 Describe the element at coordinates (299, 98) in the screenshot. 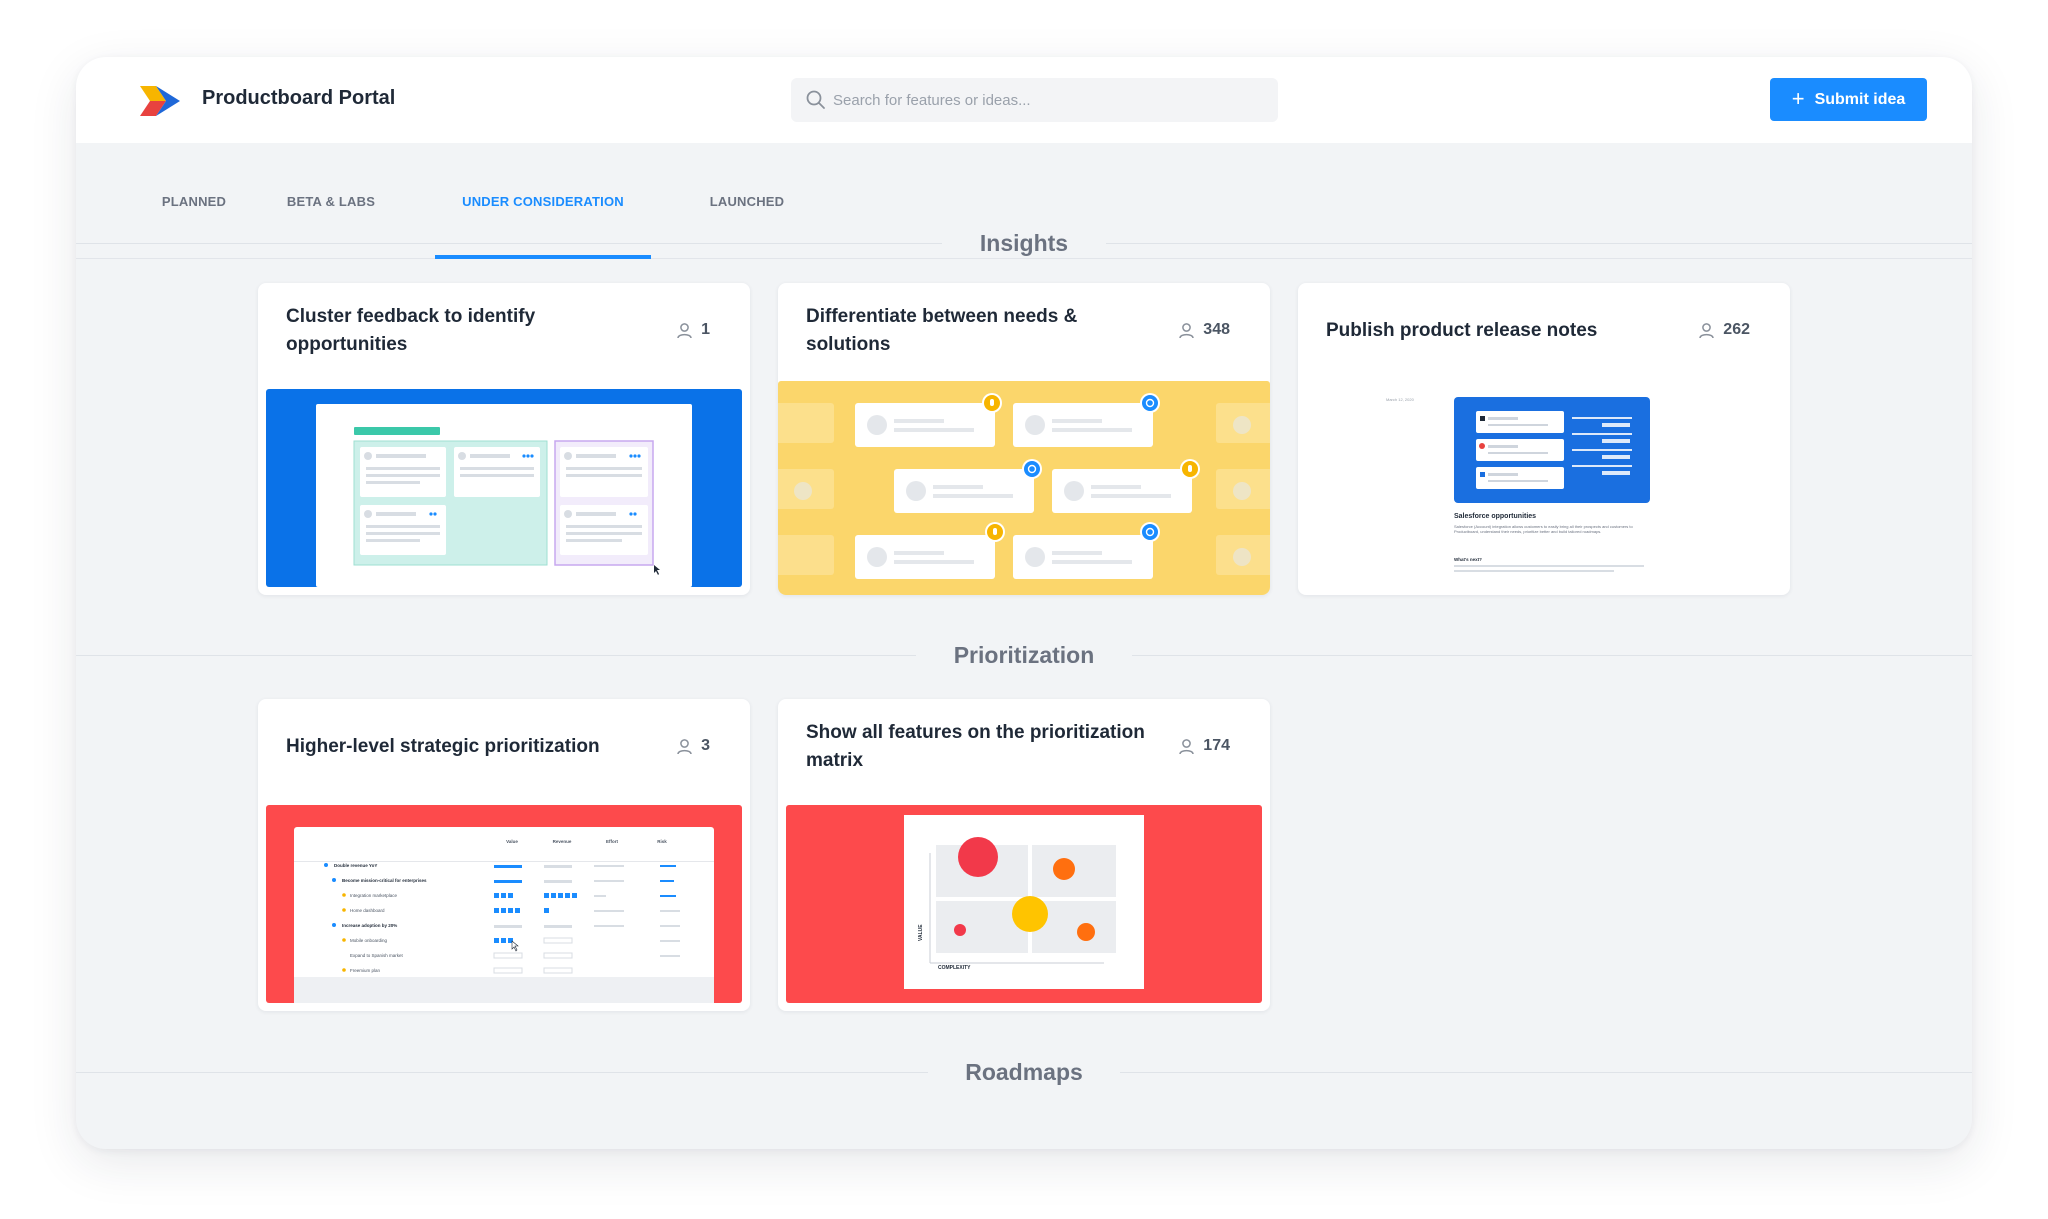

I see `app-title: Productboard Portal` at that location.